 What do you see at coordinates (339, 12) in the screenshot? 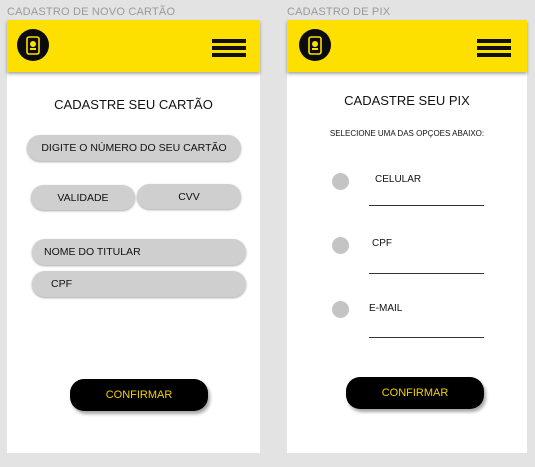
I see `frame-label-pix: CADASTRO DE PIX` at bounding box center [339, 12].